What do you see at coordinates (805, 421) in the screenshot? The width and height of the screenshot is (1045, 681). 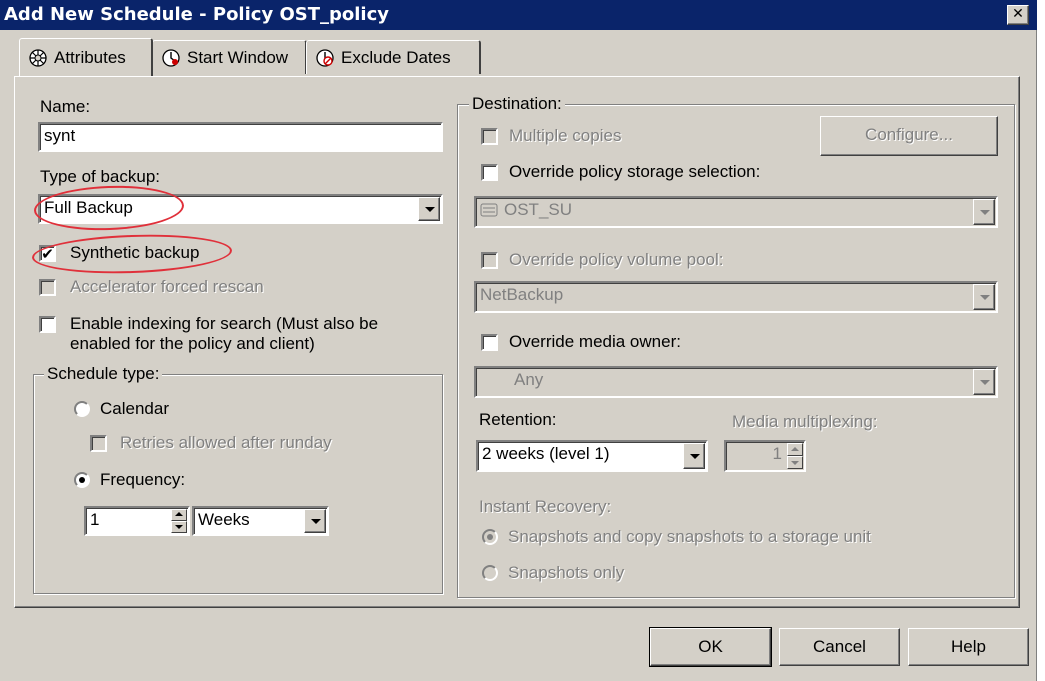 I see `media-multiplexing-label: Media multiplexing:` at bounding box center [805, 421].